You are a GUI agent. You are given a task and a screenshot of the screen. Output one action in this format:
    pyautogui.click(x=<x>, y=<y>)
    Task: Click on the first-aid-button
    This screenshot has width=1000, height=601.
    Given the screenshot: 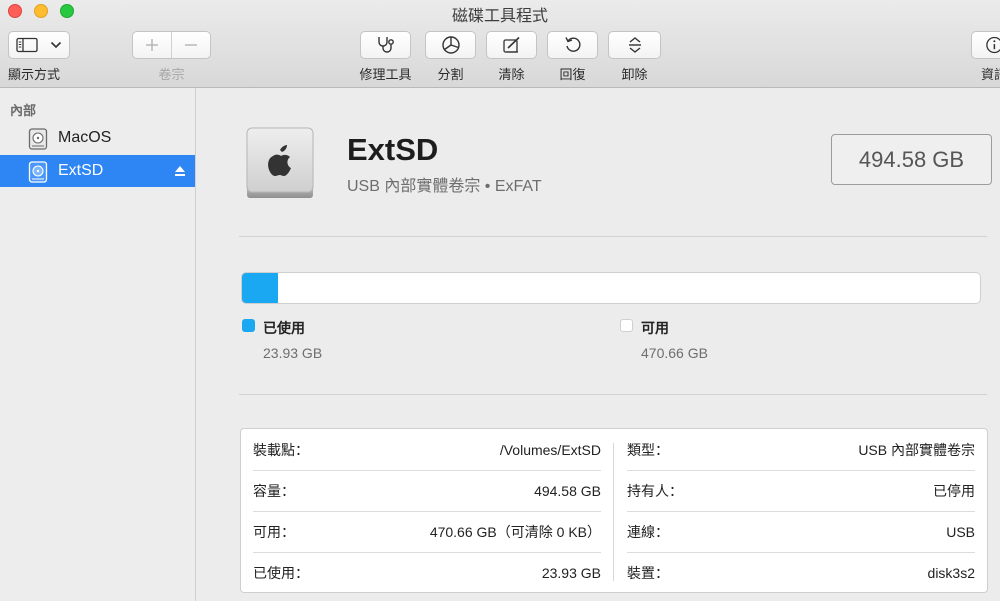 What is the action you would take?
    pyautogui.click(x=385, y=45)
    